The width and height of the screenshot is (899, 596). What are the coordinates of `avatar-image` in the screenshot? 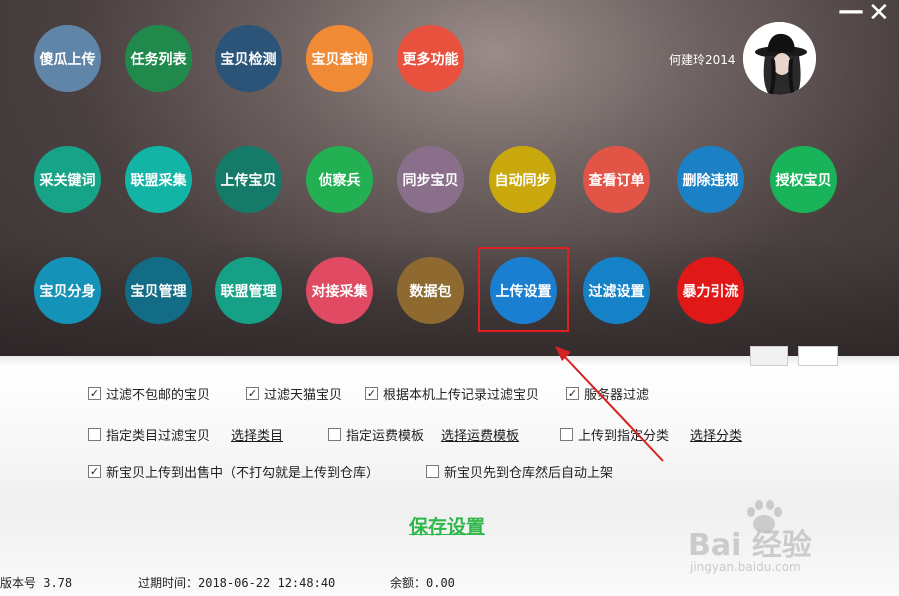 It's located at (779, 58).